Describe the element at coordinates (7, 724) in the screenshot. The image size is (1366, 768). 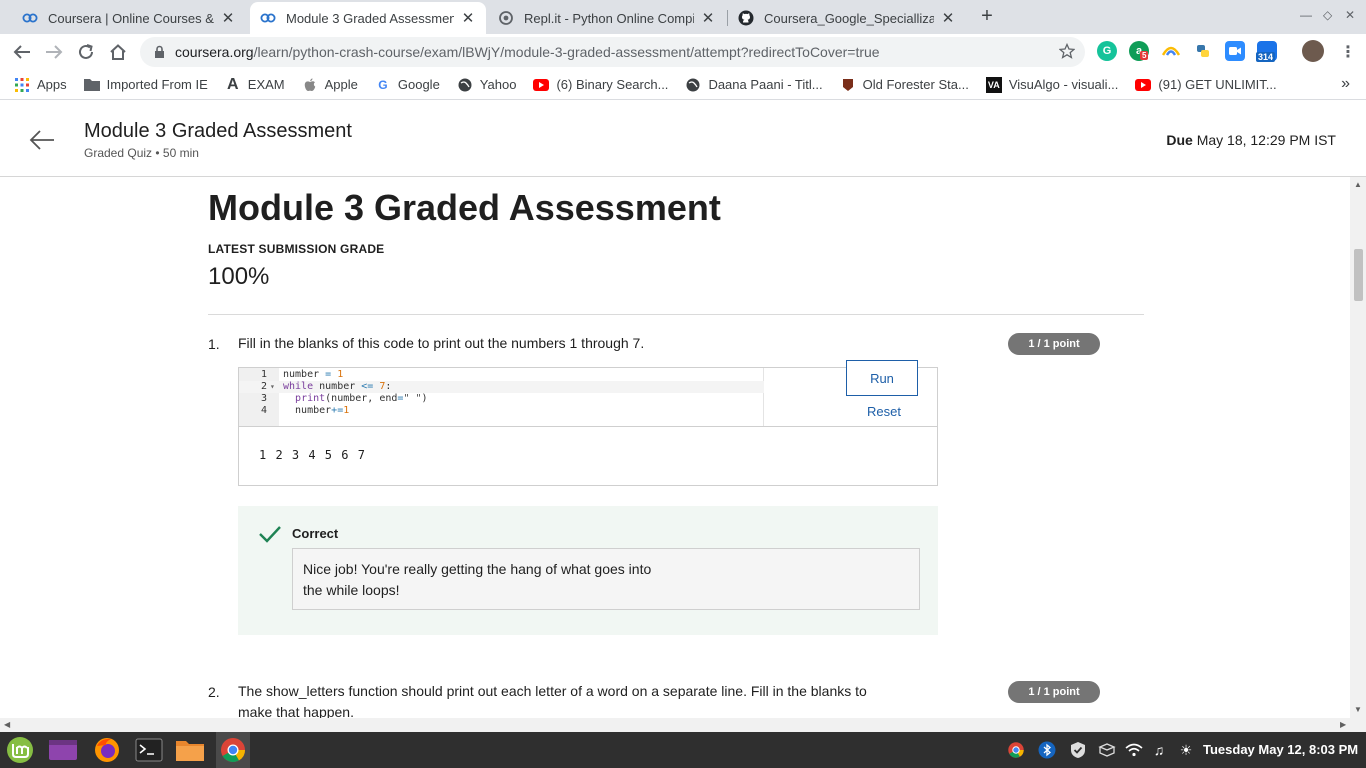
I see `scroll-left-icon: ◀` at that location.